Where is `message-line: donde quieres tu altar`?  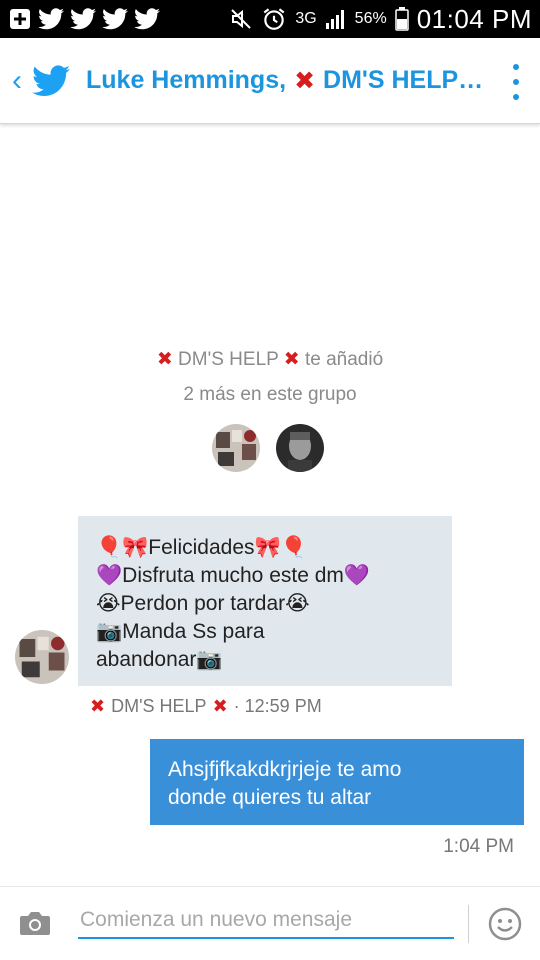 message-line: donde quieres tu altar is located at coordinates (270, 797).